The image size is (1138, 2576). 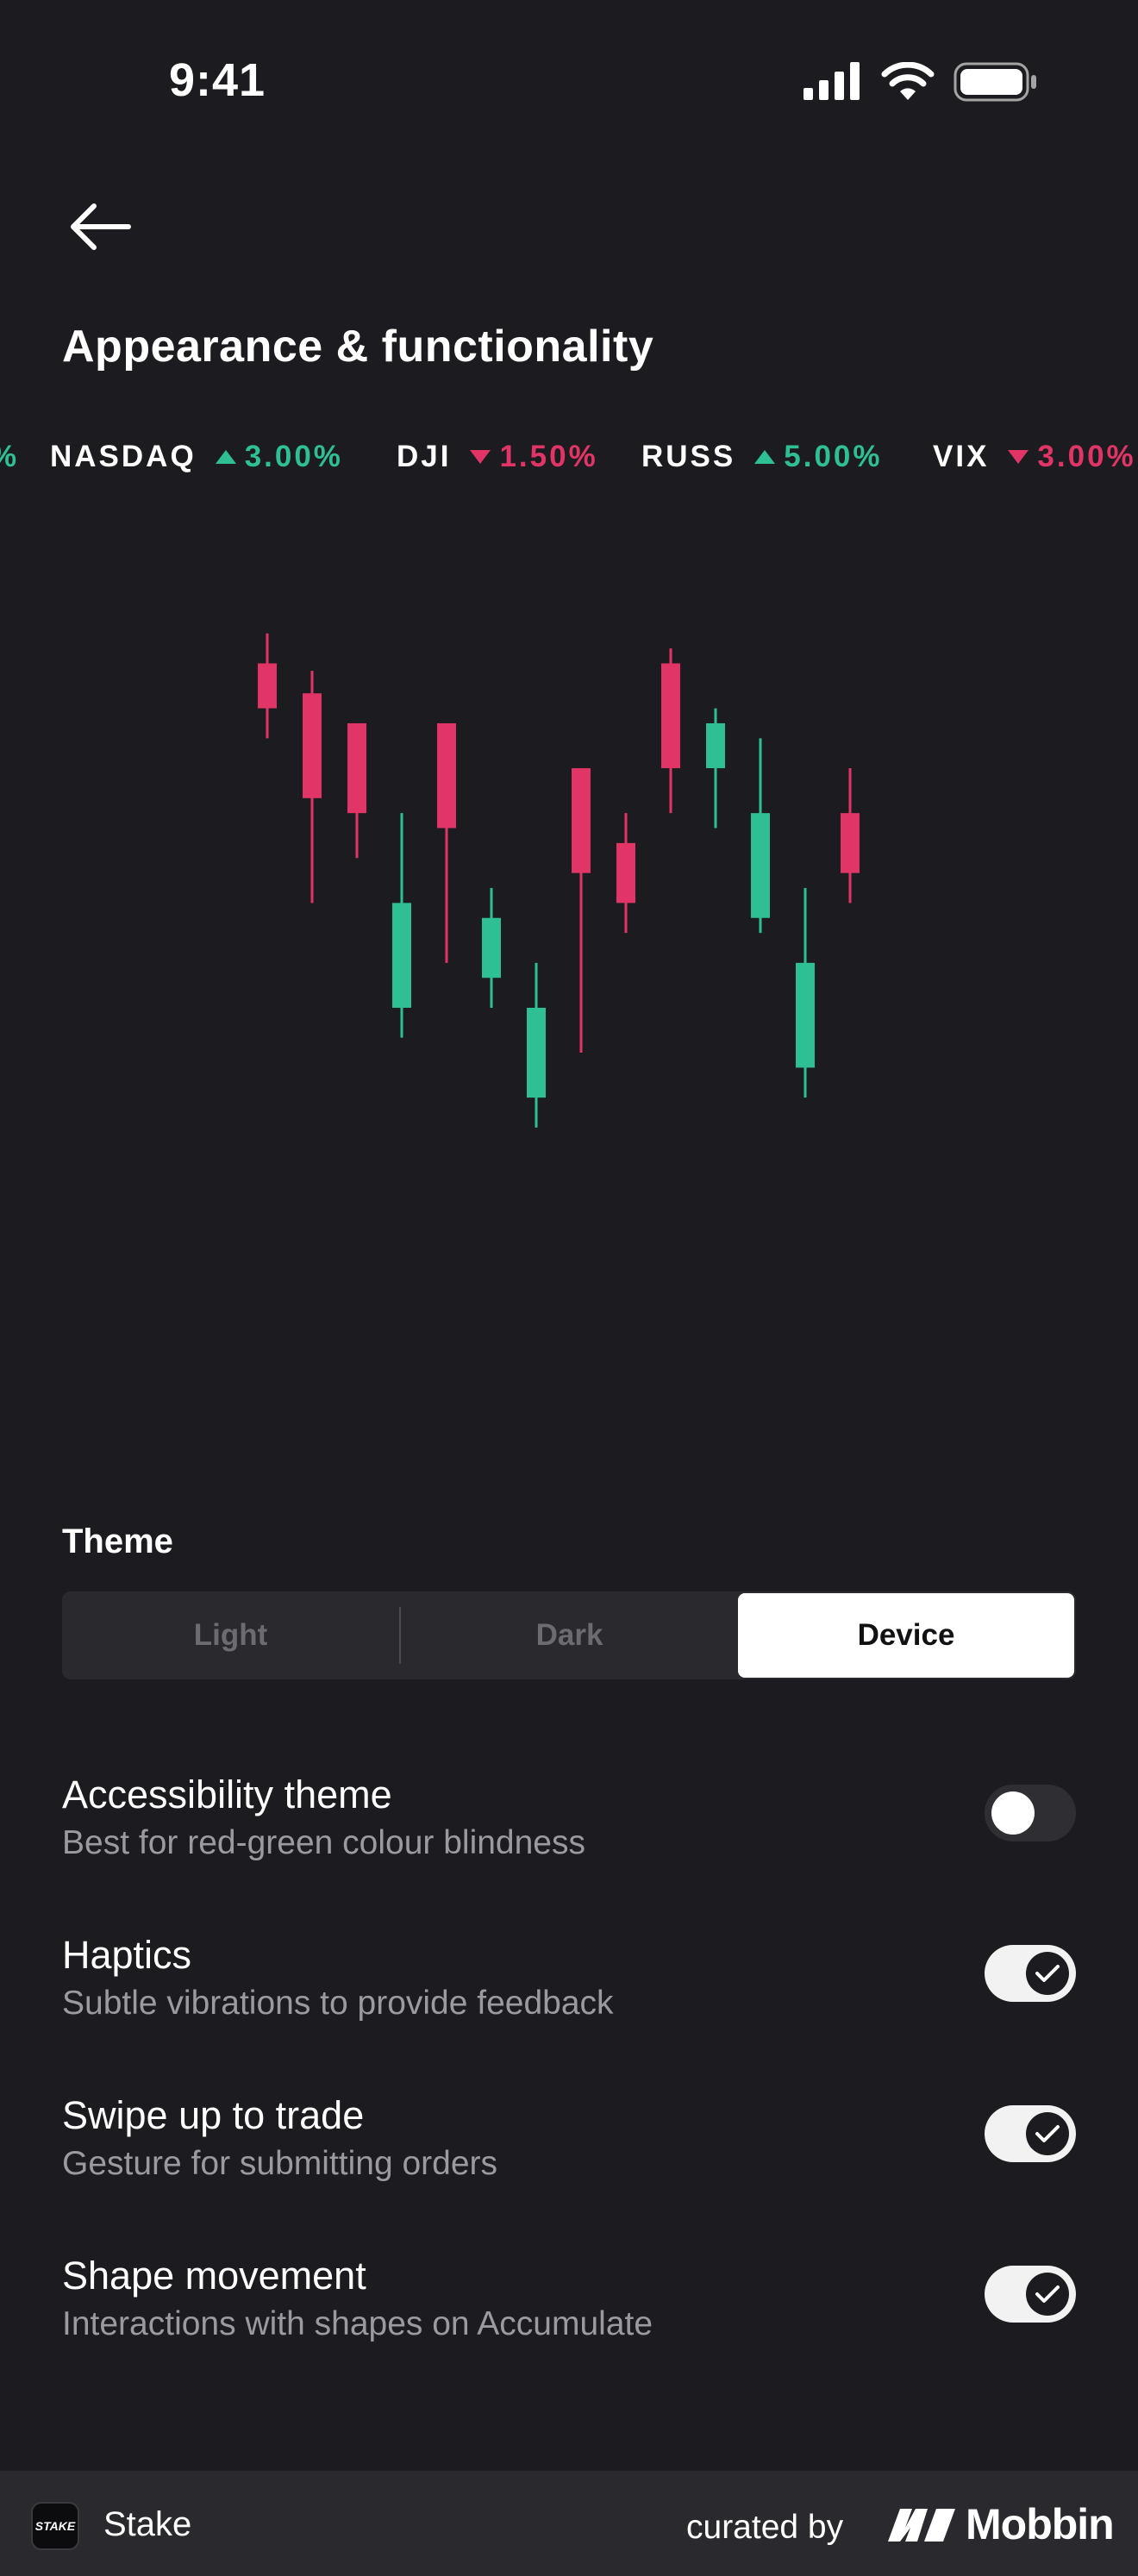 I want to click on theme-option-light: Light, so click(x=230, y=1635).